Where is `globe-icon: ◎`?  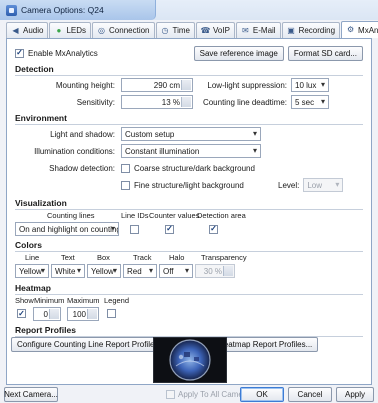
globe-icon: ◎ is located at coordinates (102, 30).